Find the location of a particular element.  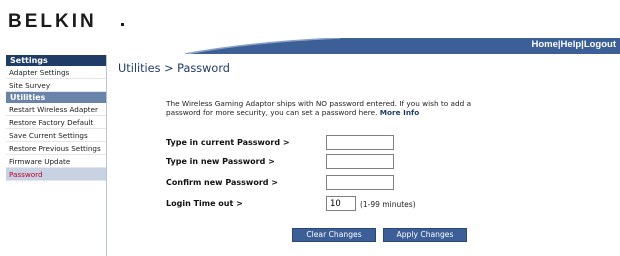

page-title: Utilities > Password is located at coordinates (174, 68).